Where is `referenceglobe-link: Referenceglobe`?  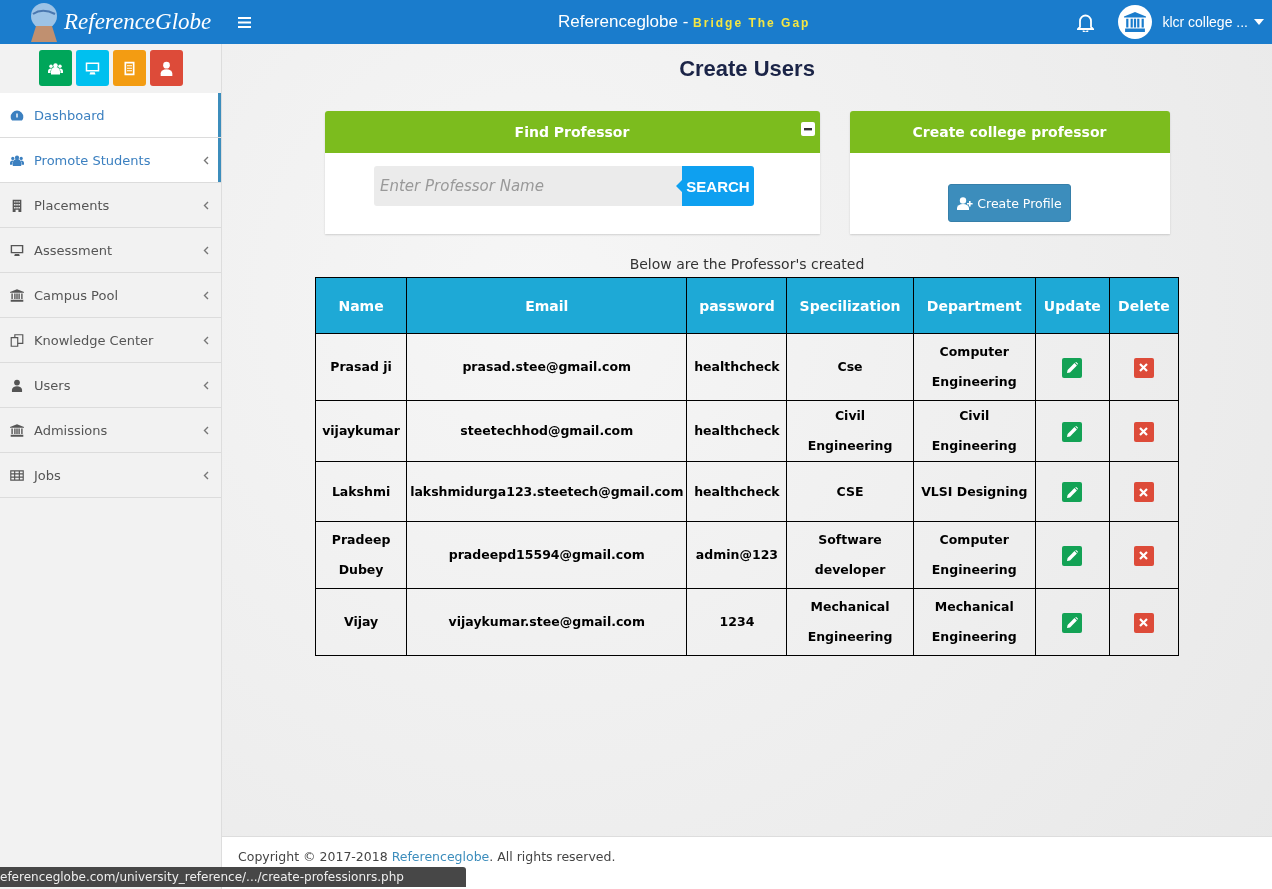 referenceglobe-link: Referenceglobe is located at coordinates (440, 856).